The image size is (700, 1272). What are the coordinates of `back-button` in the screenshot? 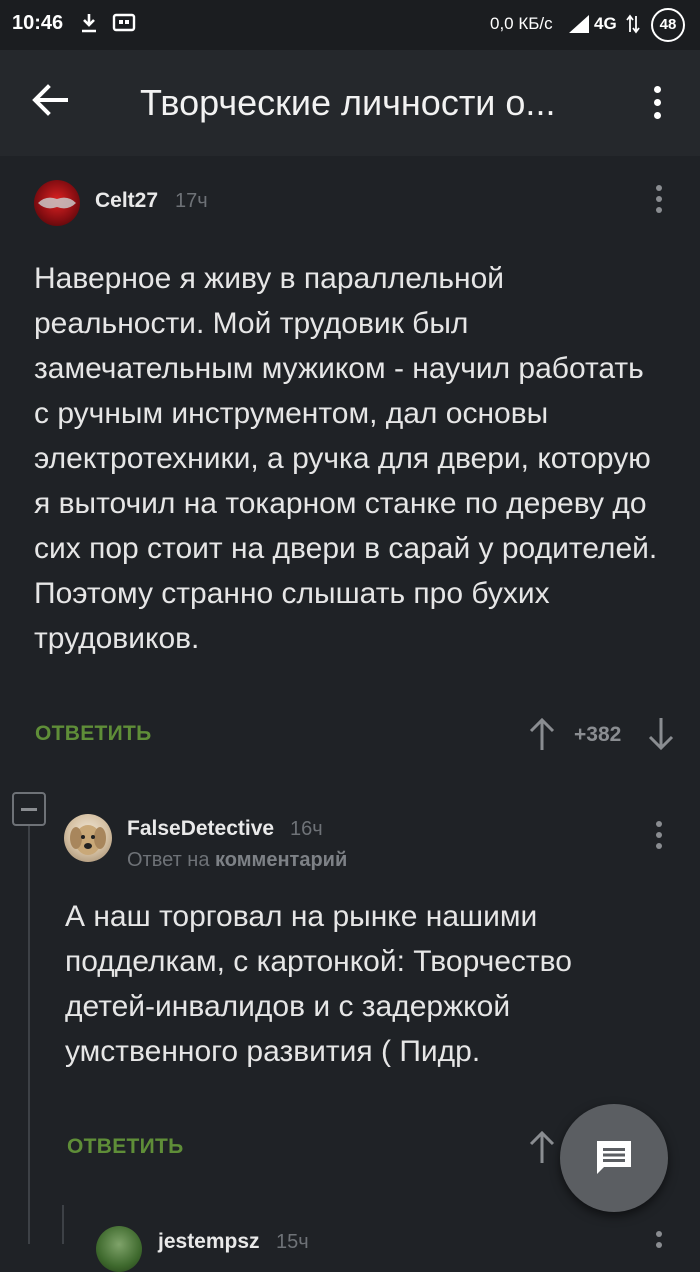 It's located at (55, 103).